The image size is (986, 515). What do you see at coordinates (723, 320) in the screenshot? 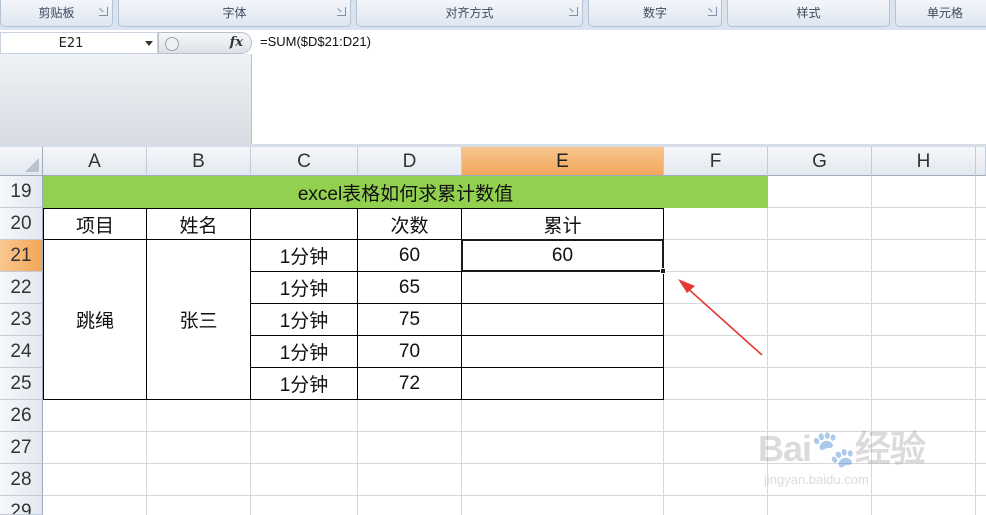
I see `arrow-shaft` at bounding box center [723, 320].